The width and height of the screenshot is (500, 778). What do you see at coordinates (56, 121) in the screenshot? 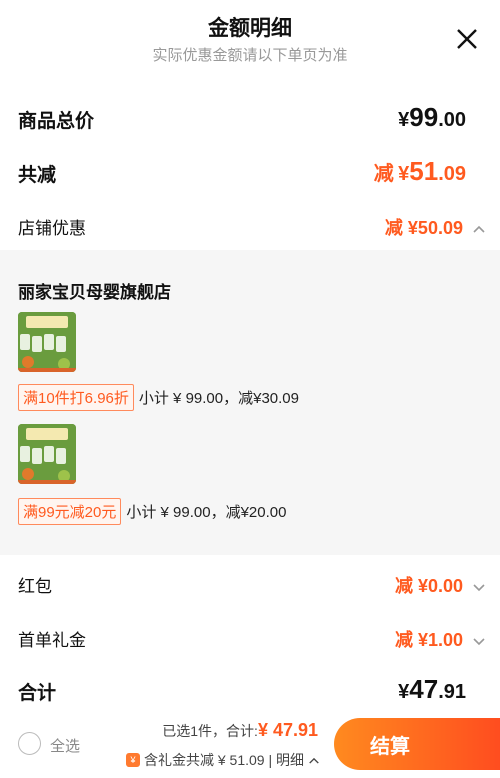
I see `total-price-label: 商品总价` at bounding box center [56, 121].